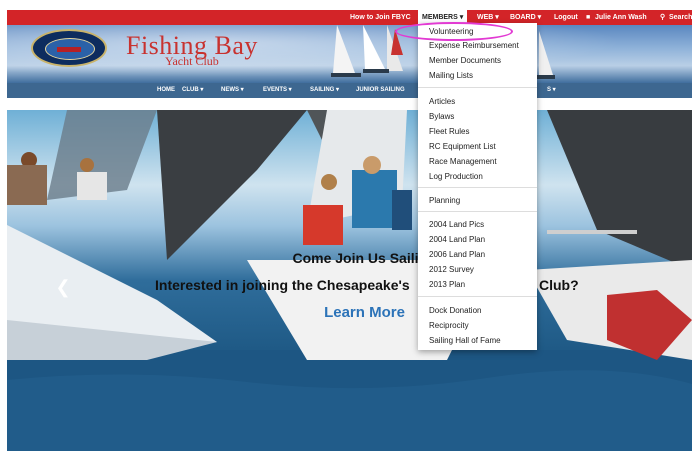 This screenshot has width=692, height=451. Describe the element at coordinates (457, 239) in the screenshot. I see `menu-item-2004-land-plan: 2004 Land Plan` at that location.